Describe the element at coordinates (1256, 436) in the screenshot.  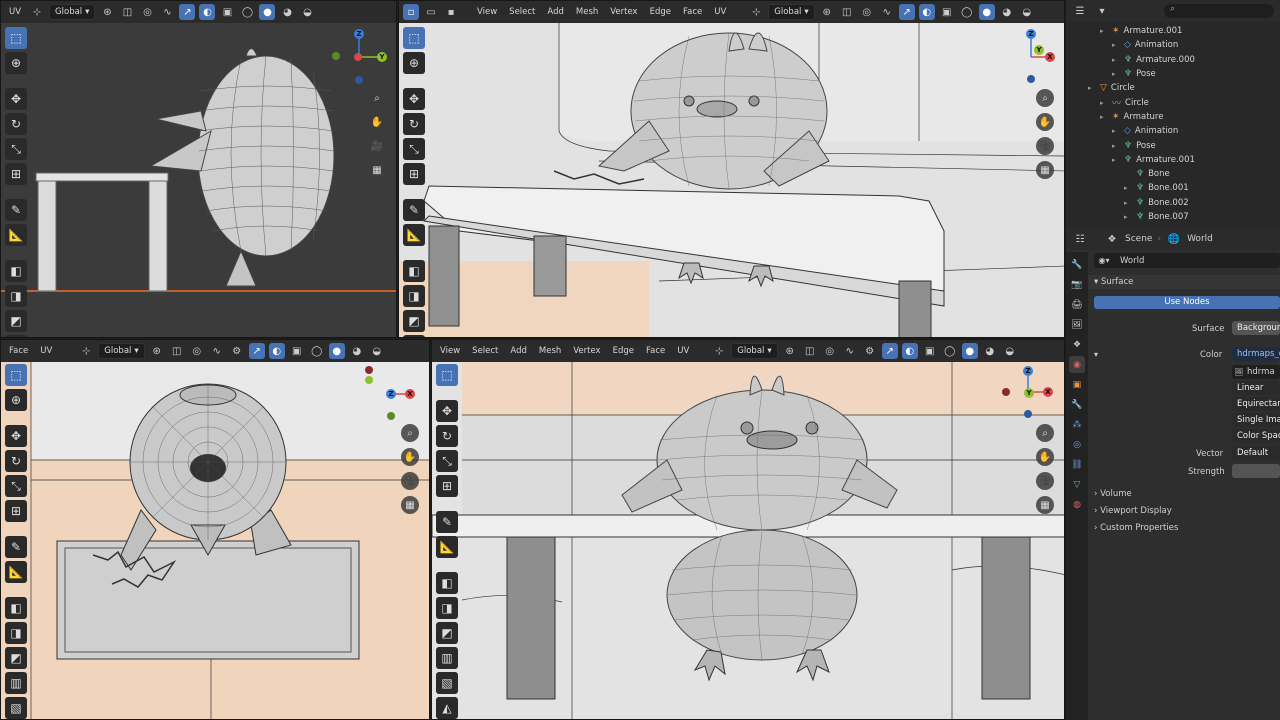
I see `color-space-dropdown: Color Space` at that location.